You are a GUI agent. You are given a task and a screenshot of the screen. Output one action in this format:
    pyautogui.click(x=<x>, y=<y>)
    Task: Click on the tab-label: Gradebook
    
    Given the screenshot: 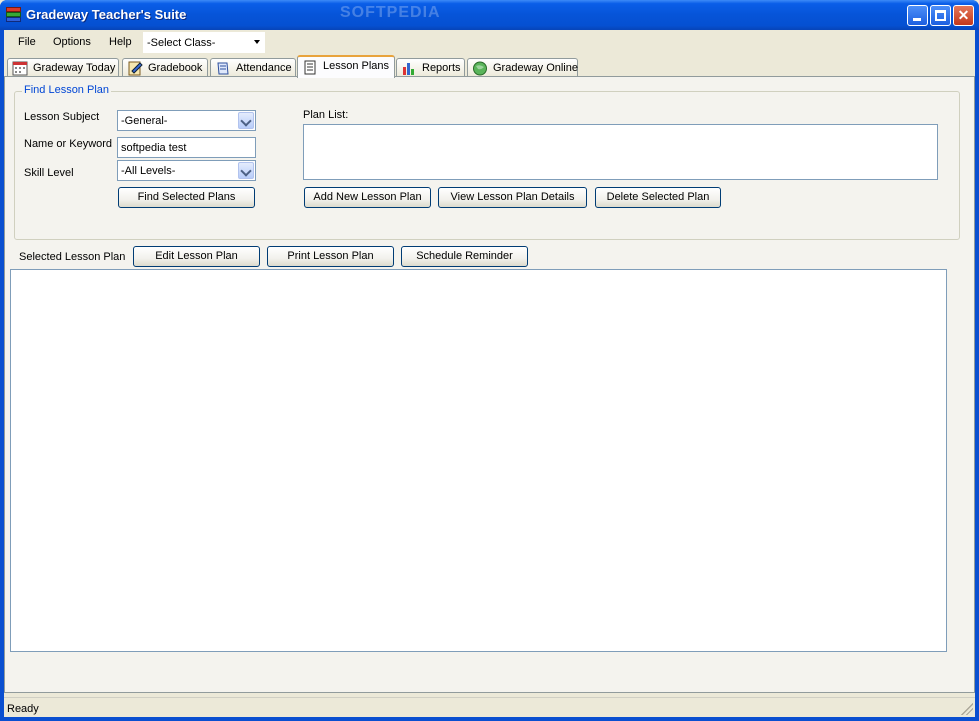 What is the action you would take?
    pyautogui.click(x=175, y=68)
    